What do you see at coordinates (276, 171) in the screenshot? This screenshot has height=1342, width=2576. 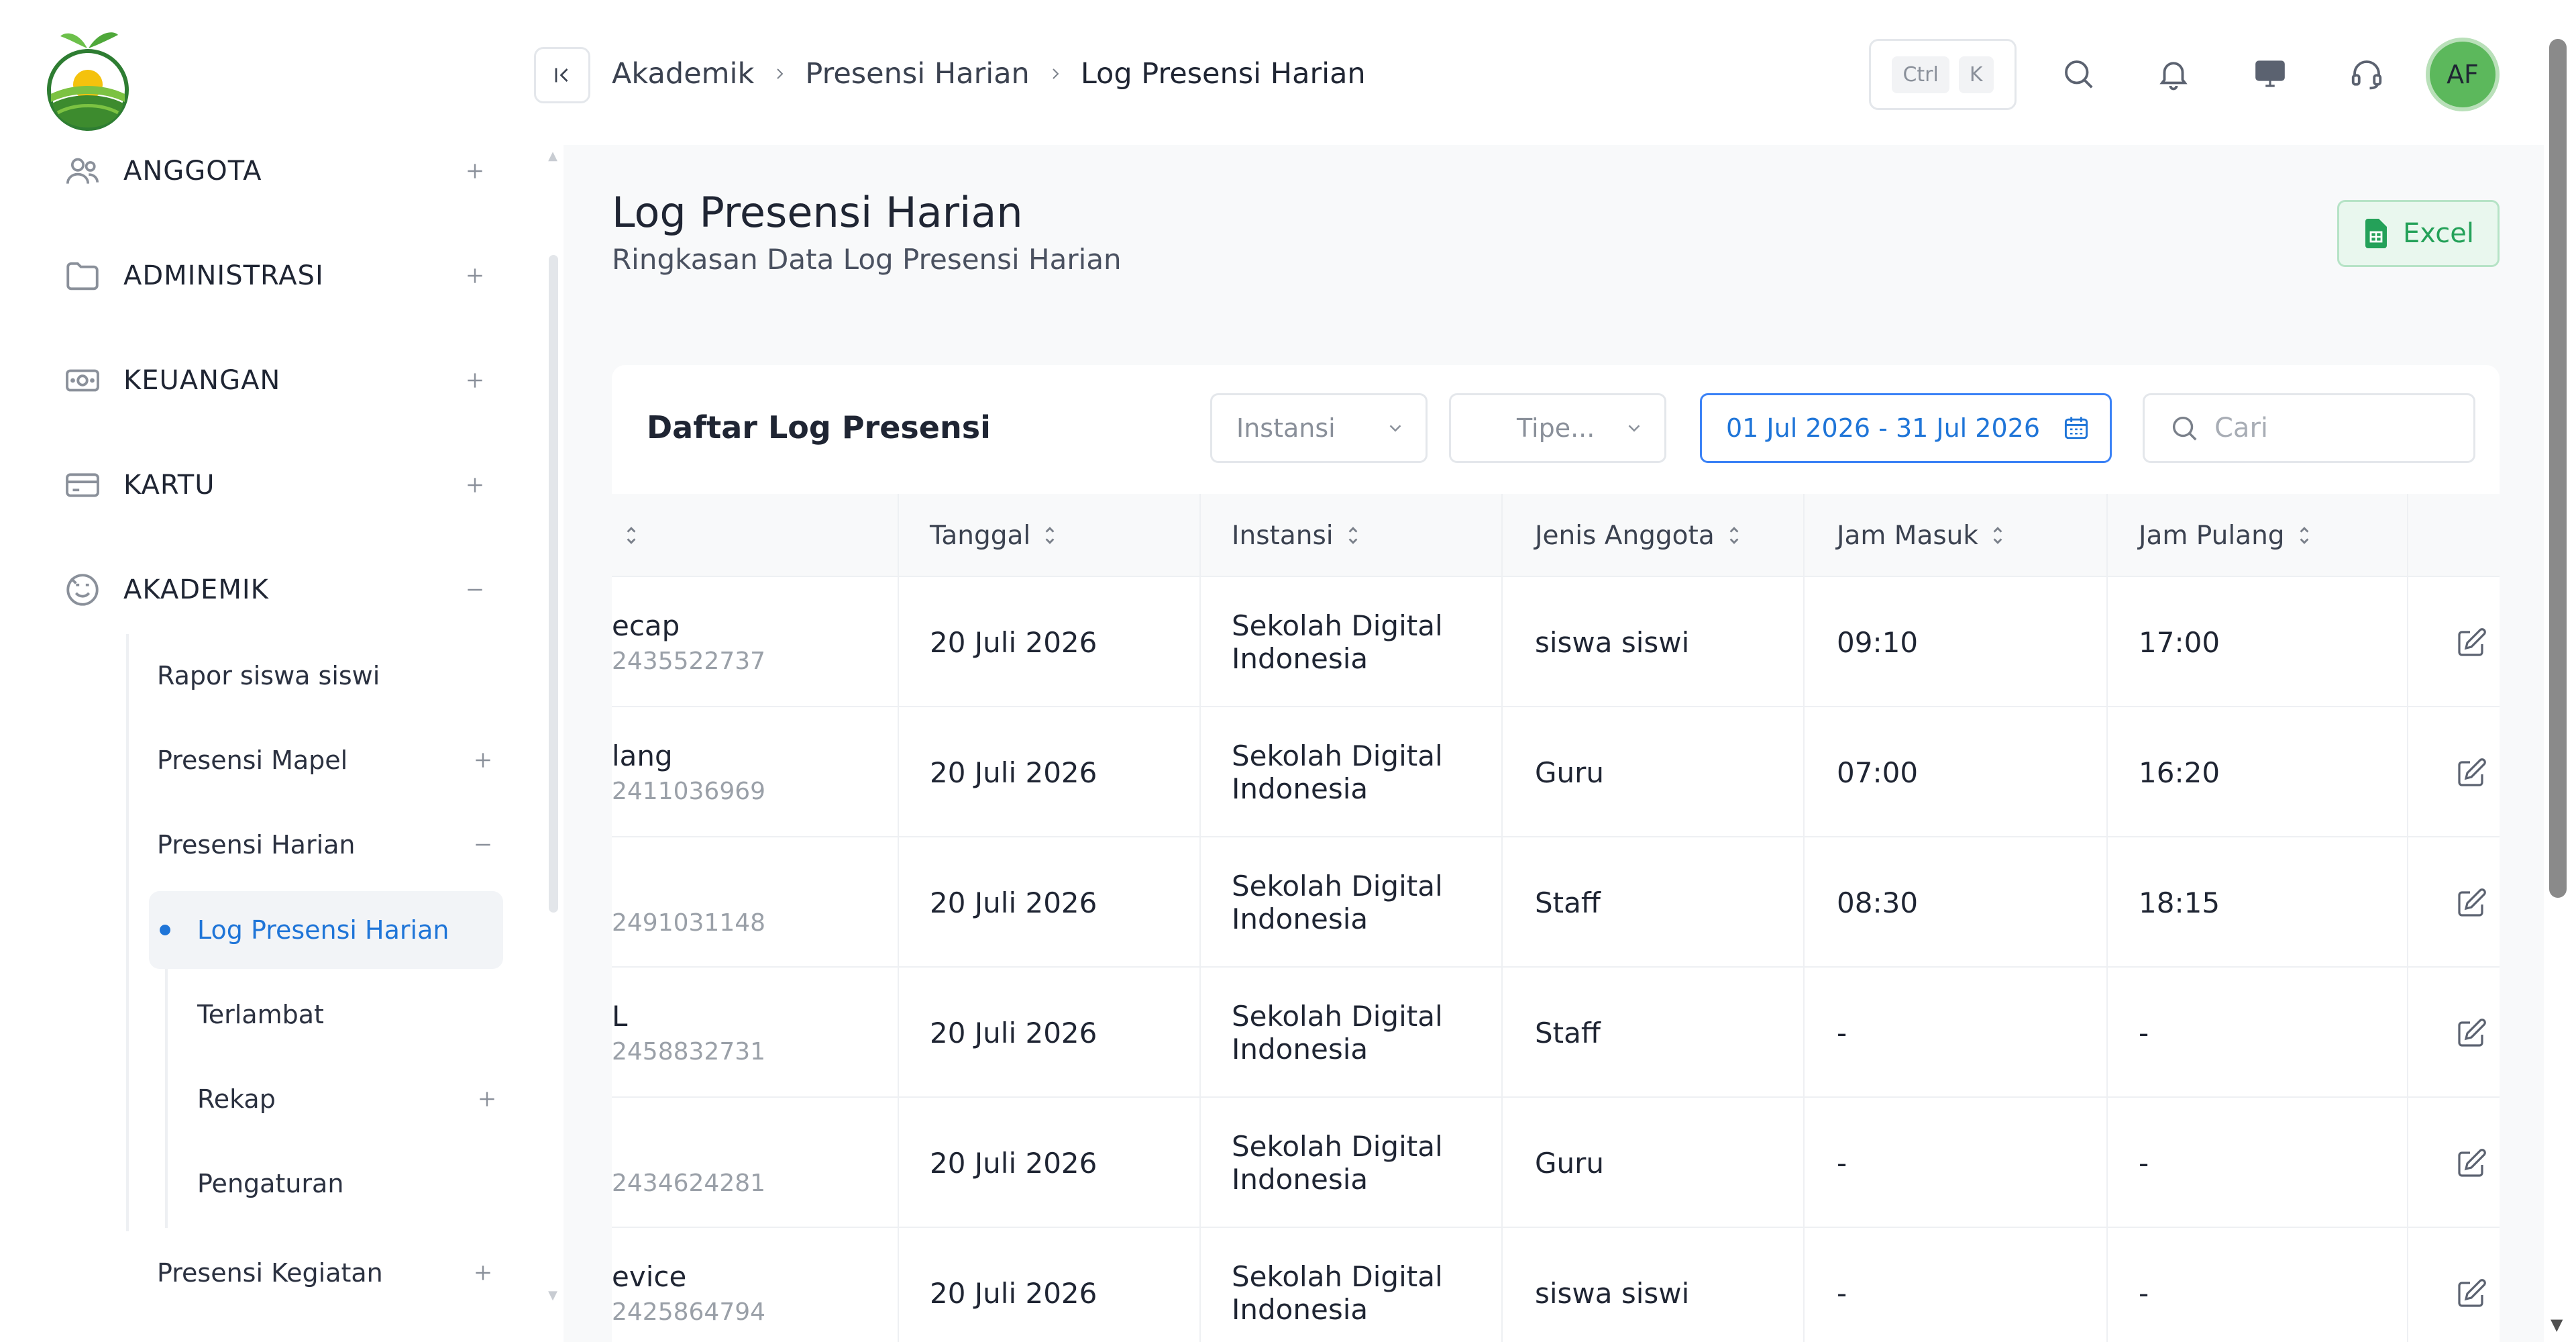 I see `sidebar-item-anggota: ANGGOTA` at bounding box center [276, 171].